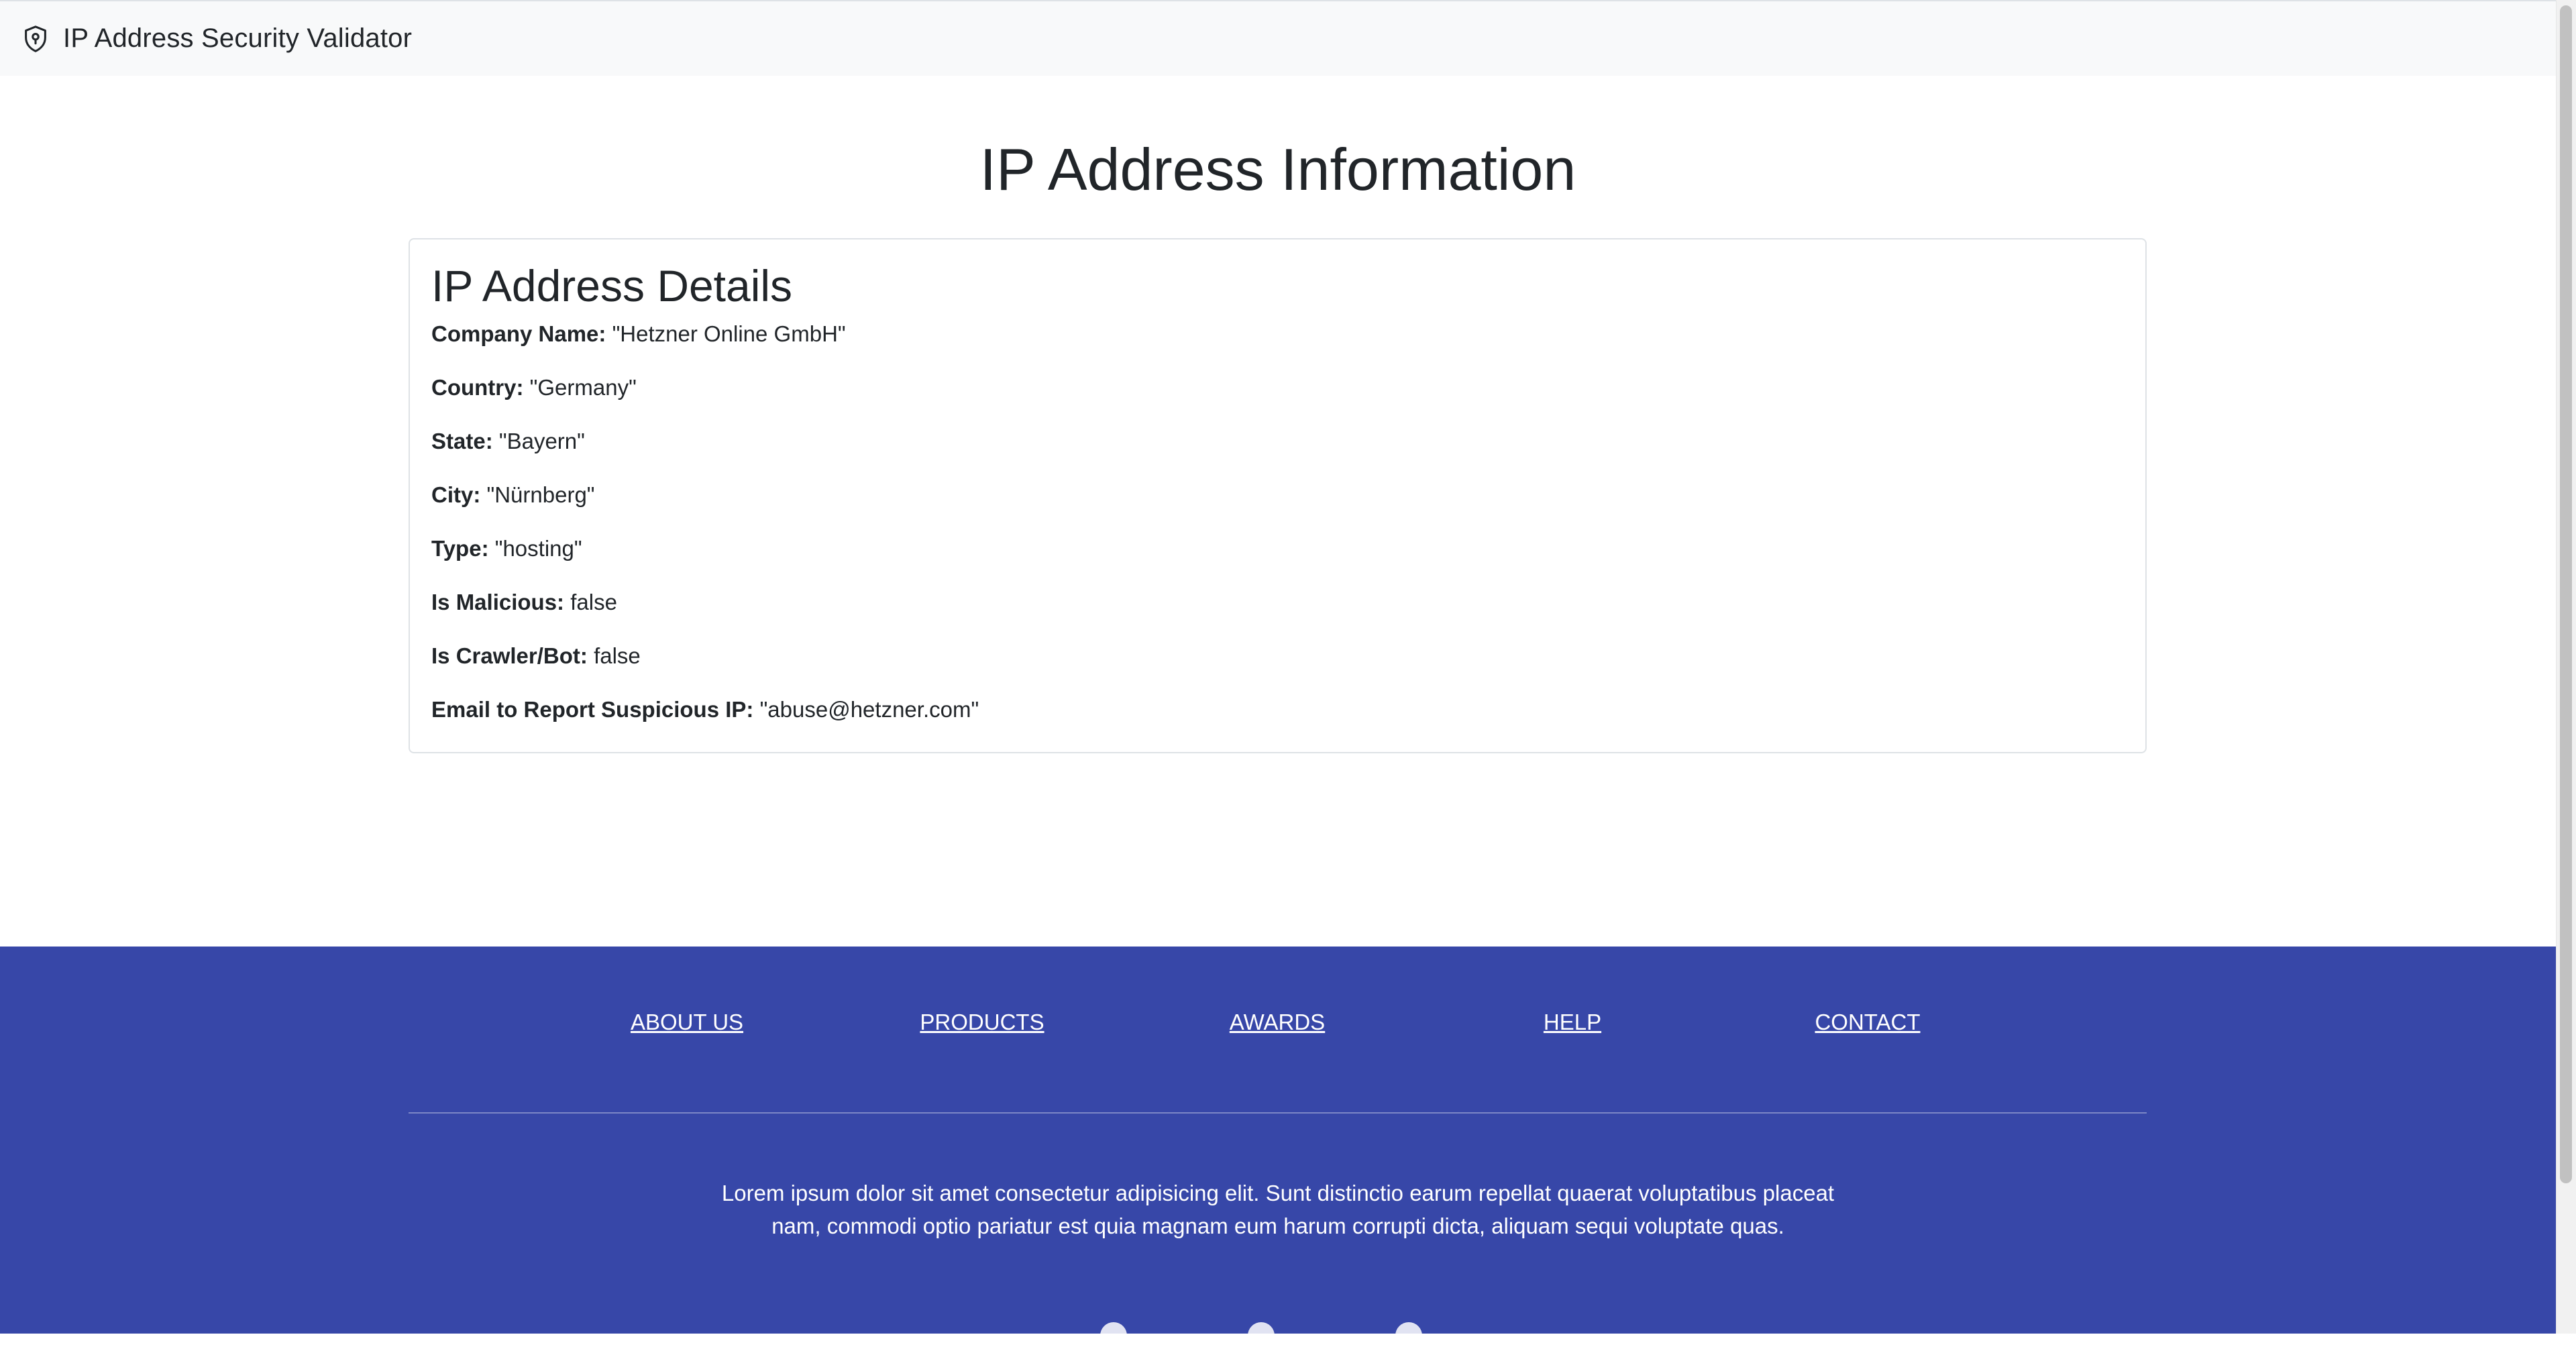 The width and height of the screenshot is (2576, 1349). What do you see at coordinates (583, 387) in the screenshot?
I see `detail-value: "Germany"` at bounding box center [583, 387].